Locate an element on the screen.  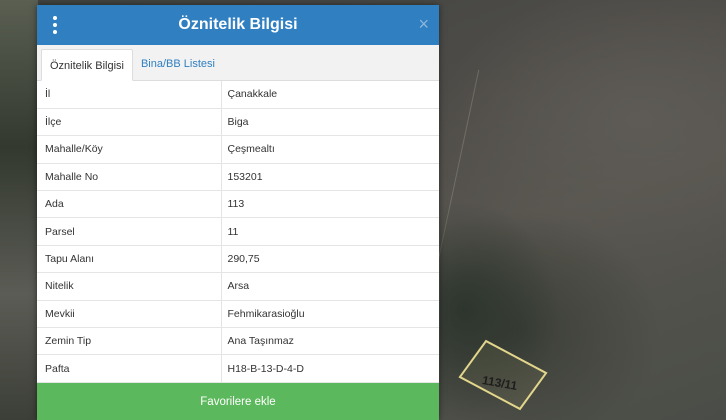
table-row: Ada 113 is located at coordinates (238, 204).